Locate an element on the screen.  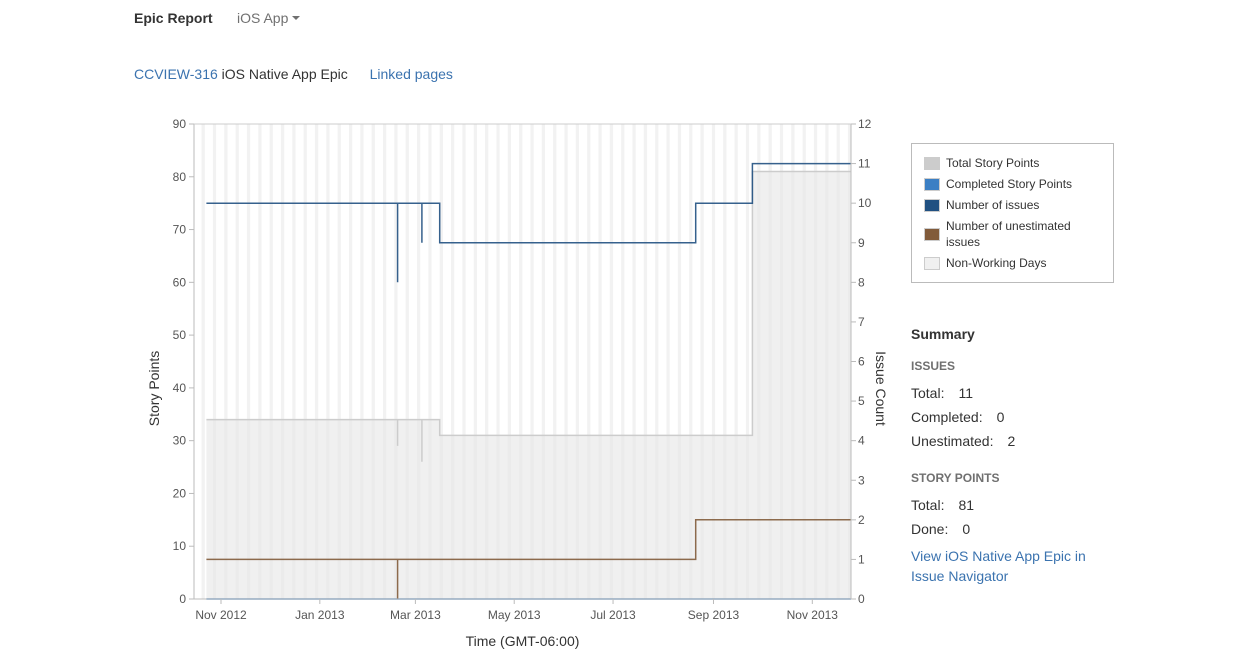
y2-tick-label: 7 is located at coordinates (861, 322).